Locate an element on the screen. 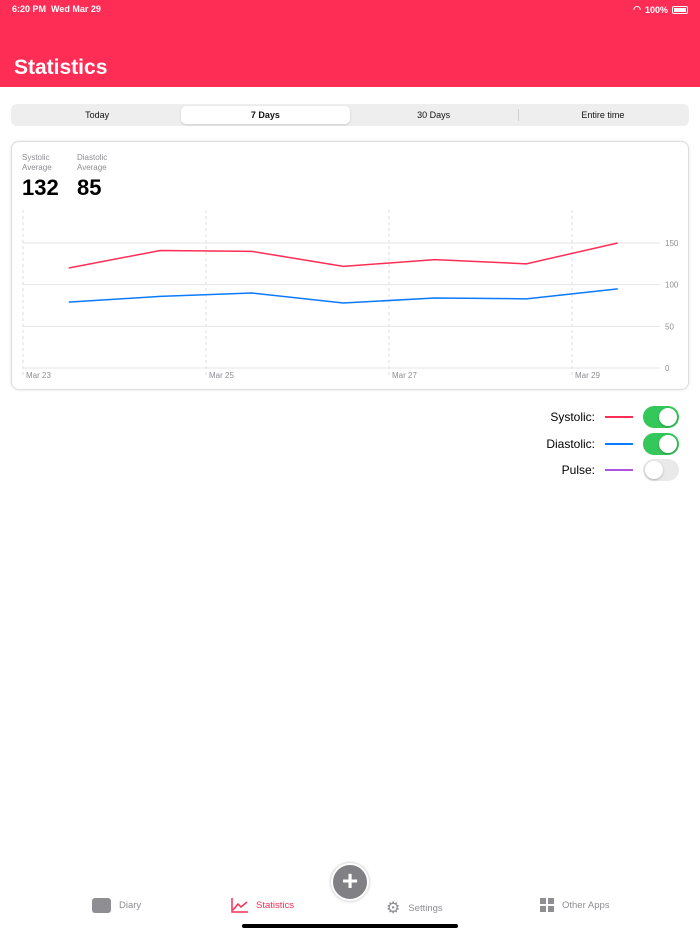  x-tick-label: Mar 25 is located at coordinates (221, 375).